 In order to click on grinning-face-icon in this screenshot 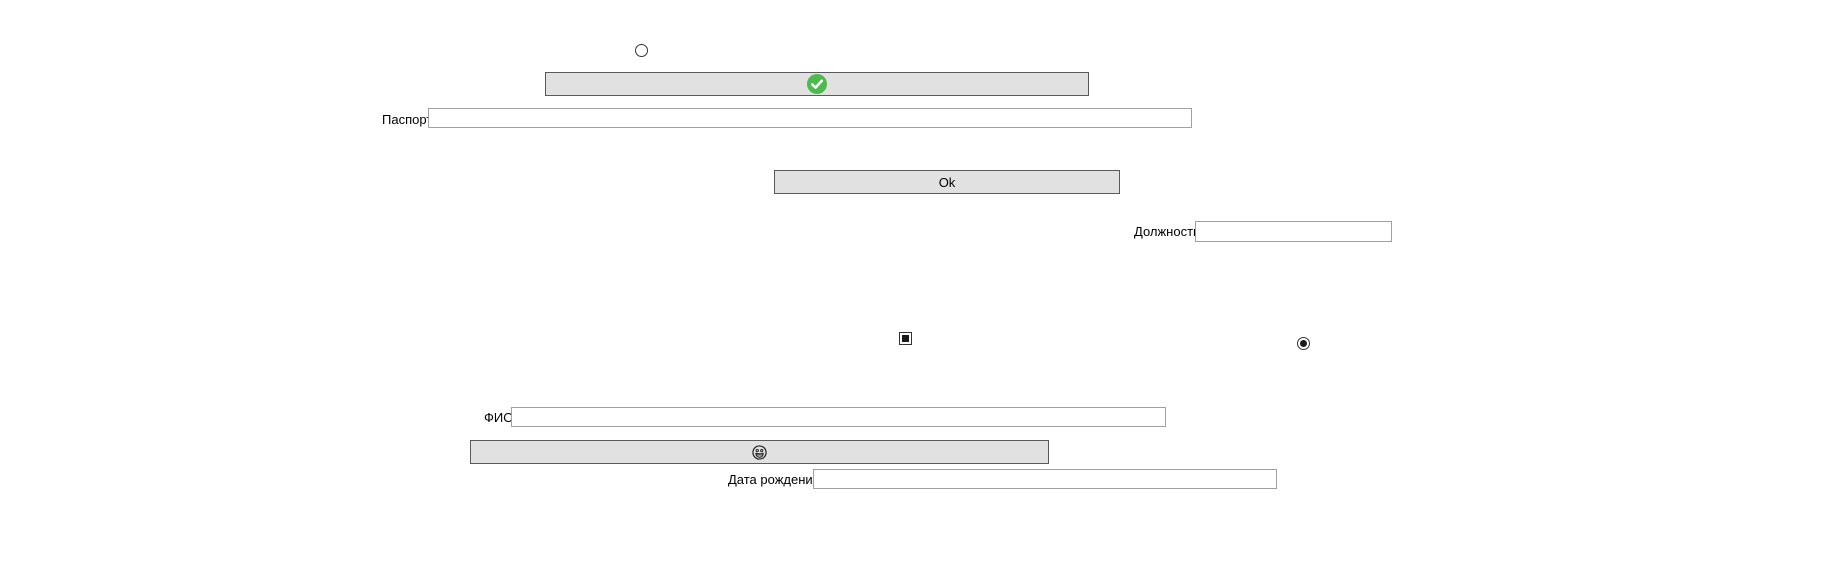, I will do `click(759, 452)`.